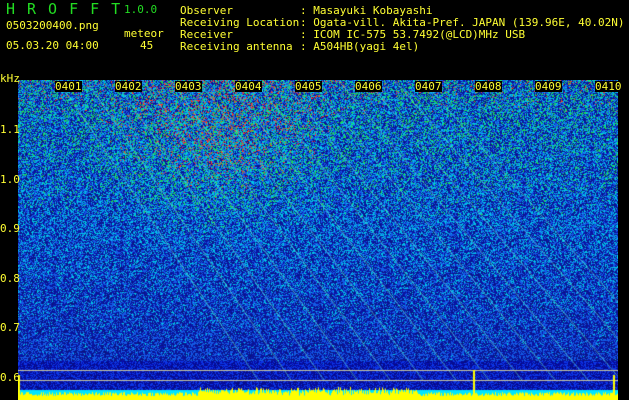 The height and width of the screenshot is (400, 629). I want to click on x-tick-label: 0401, so click(68, 86).